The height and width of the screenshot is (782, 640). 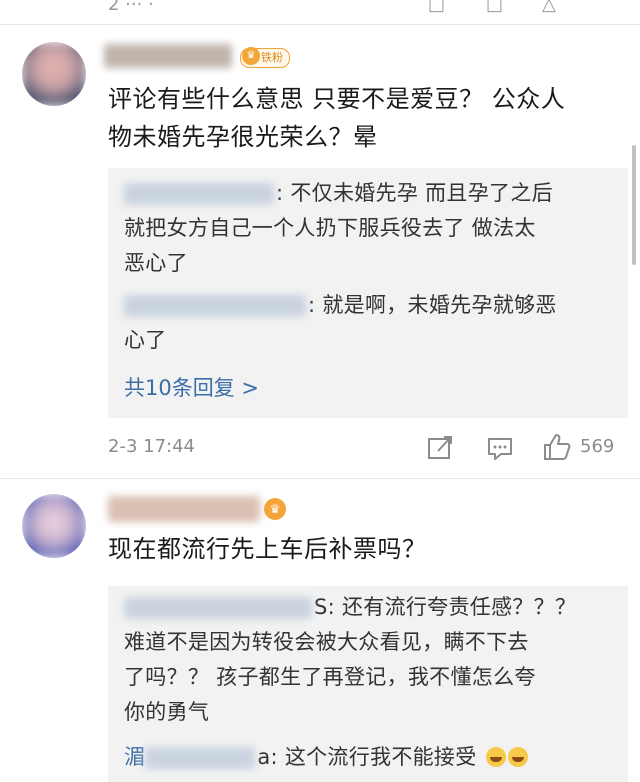 What do you see at coordinates (243, 137) in the screenshot?
I see `comment-line: 物未婚先孕很光荣么？晕` at bounding box center [243, 137].